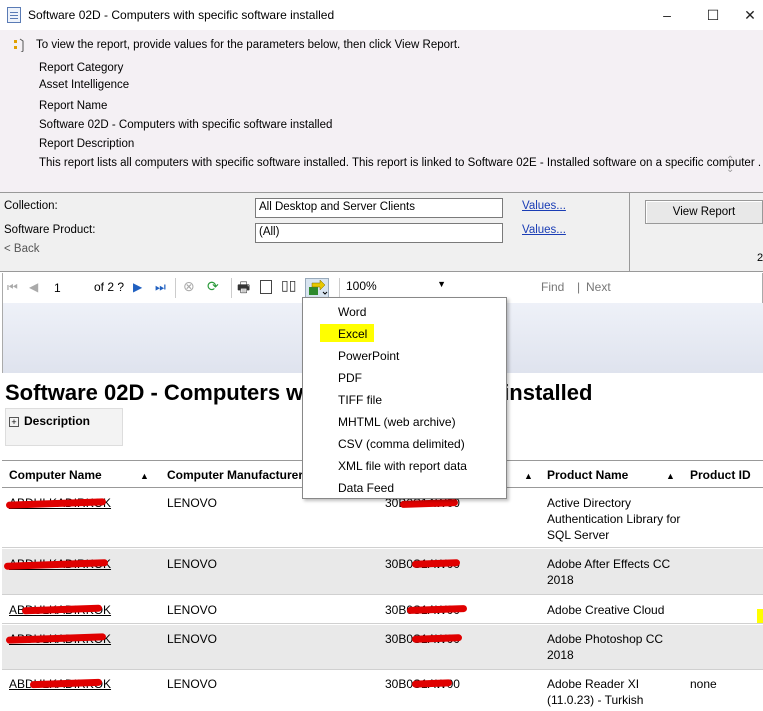 The width and height of the screenshot is (763, 711). What do you see at coordinates (14, 422) in the screenshot?
I see `expand-icon: +` at bounding box center [14, 422].